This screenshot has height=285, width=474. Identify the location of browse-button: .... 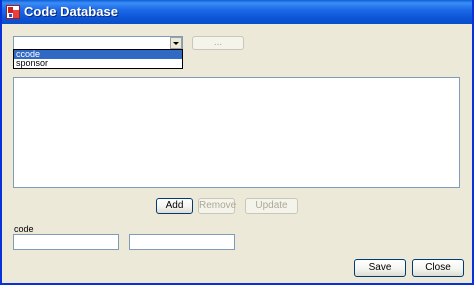
(218, 43).